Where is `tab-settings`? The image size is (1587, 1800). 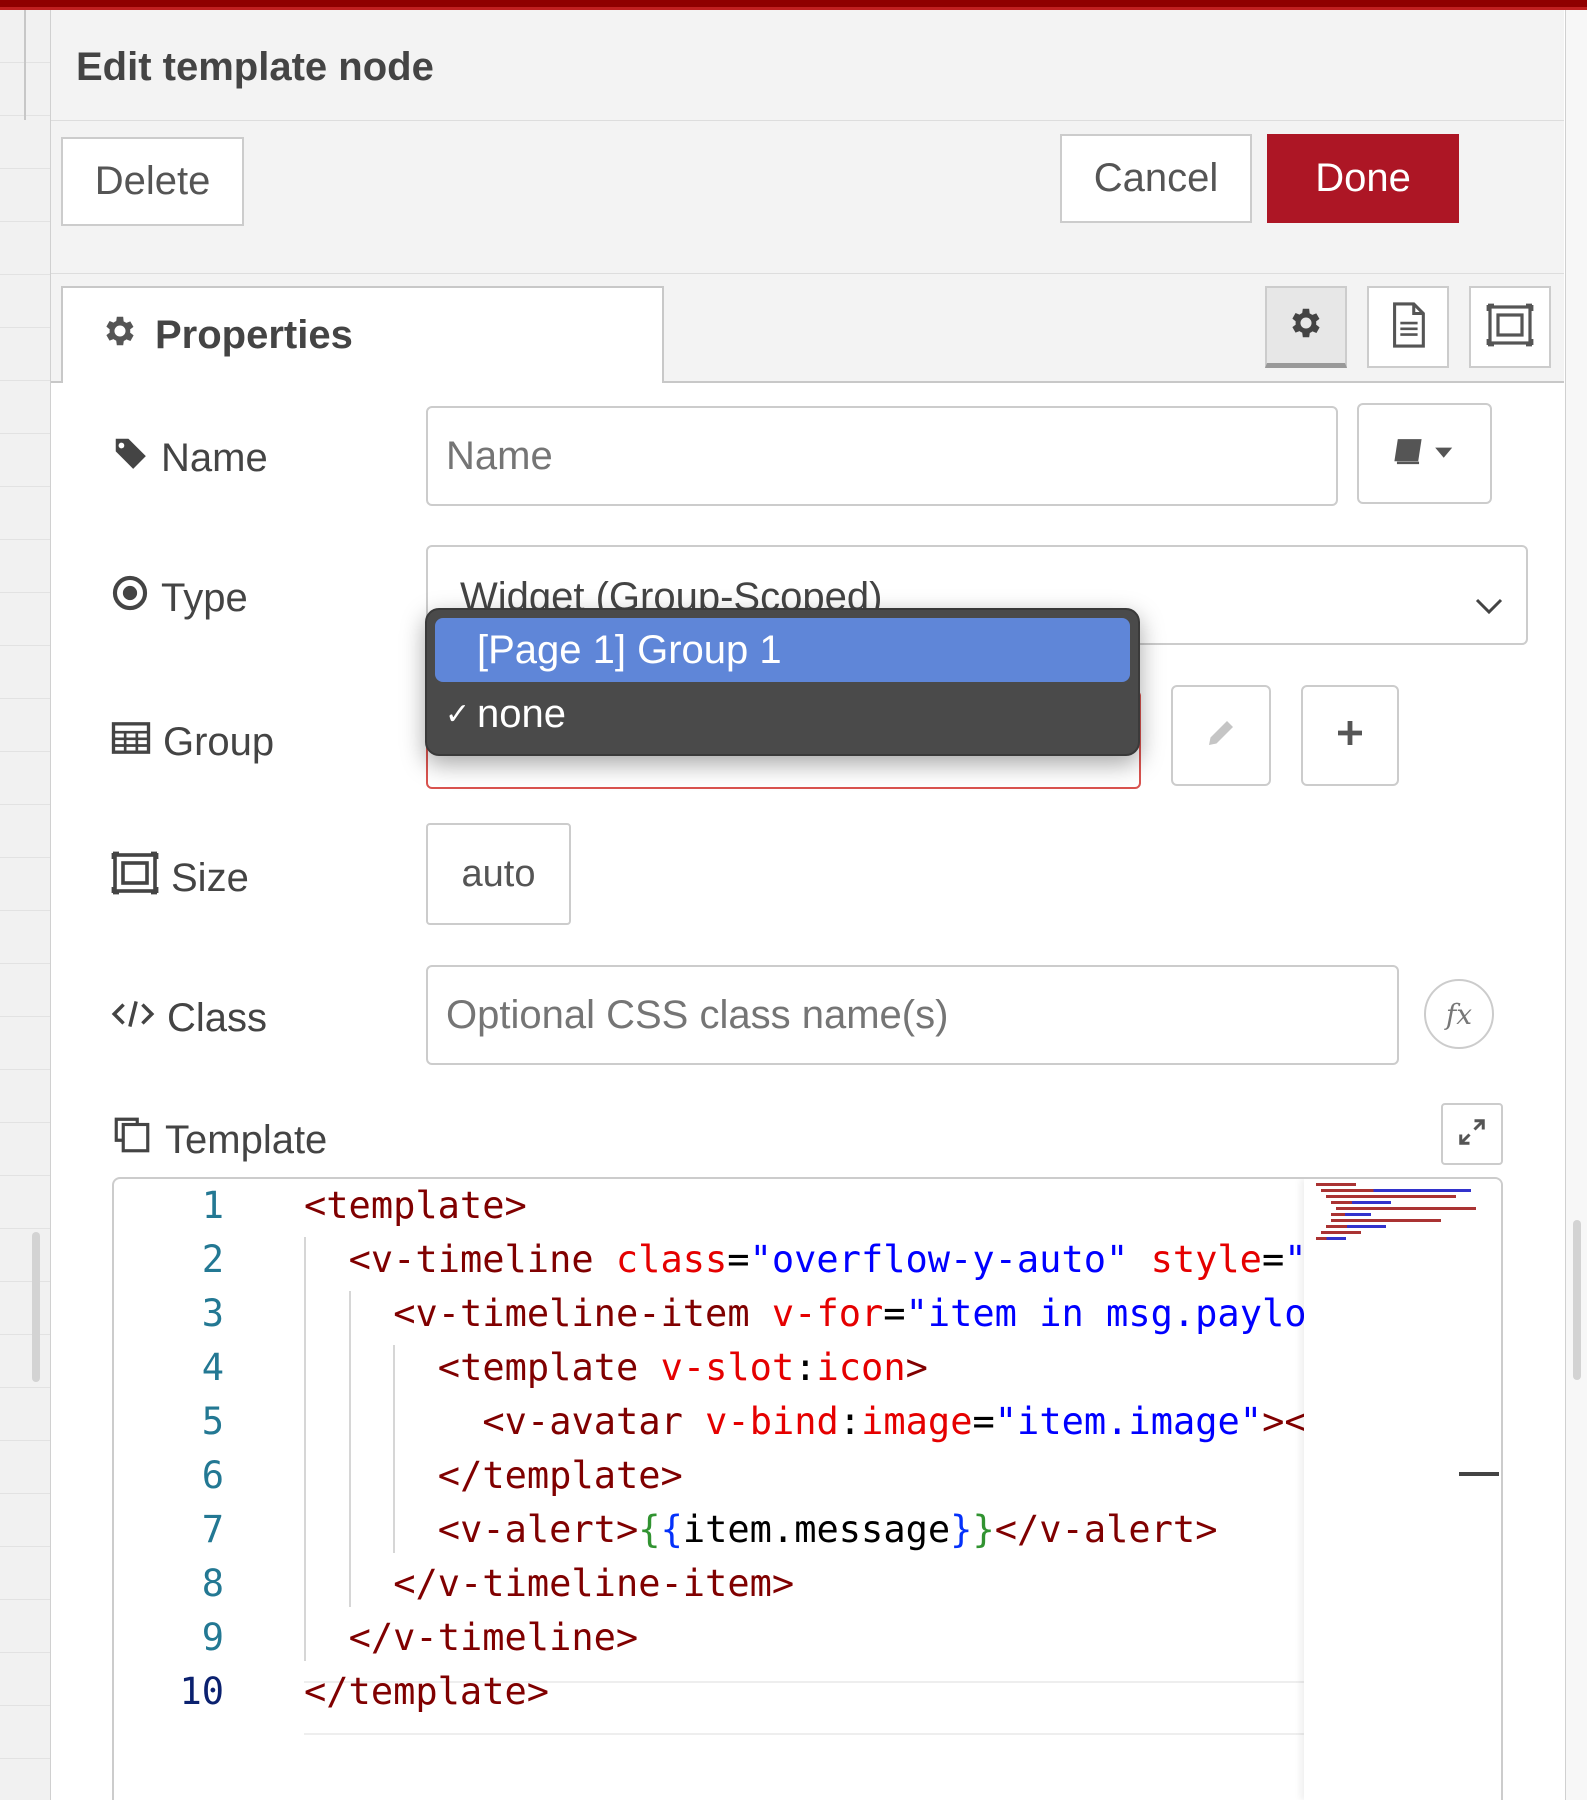
tab-settings is located at coordinates (1306, 327).